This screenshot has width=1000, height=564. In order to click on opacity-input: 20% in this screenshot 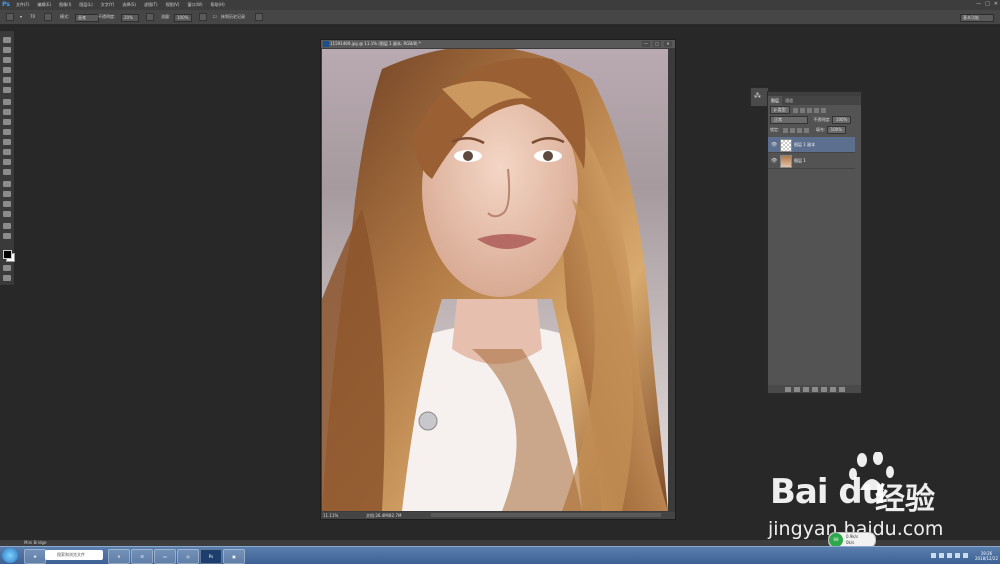, I will do `click(130, 18)`.